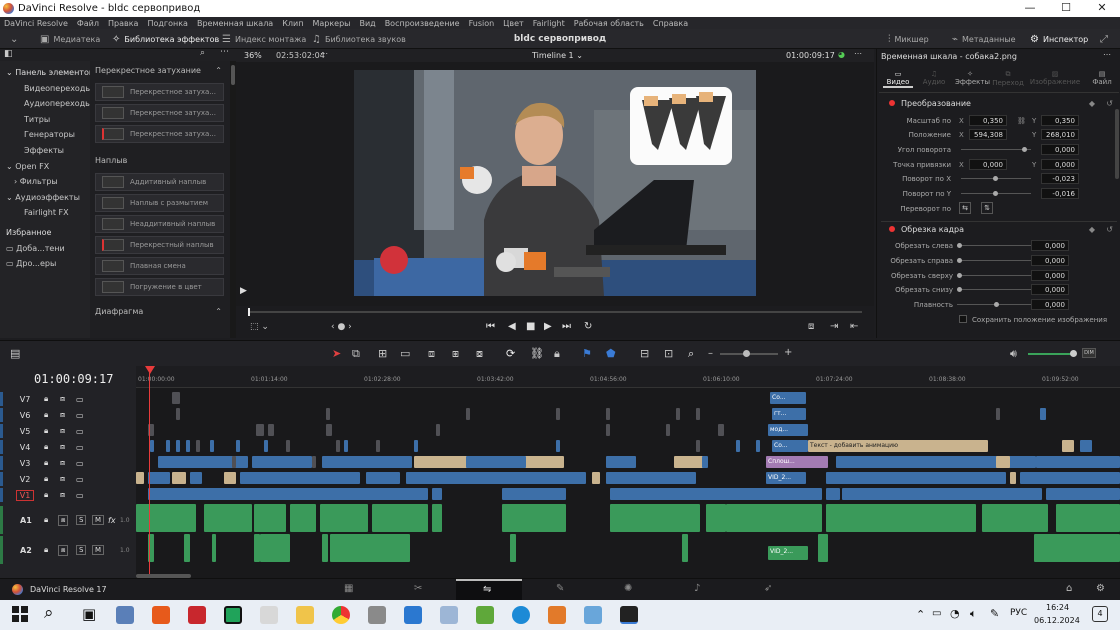  What do you see at coordinates (159, 182) in the screenshot?
I see `fx-item: Аддитивный наплыв` at bounding box center [159, 182].